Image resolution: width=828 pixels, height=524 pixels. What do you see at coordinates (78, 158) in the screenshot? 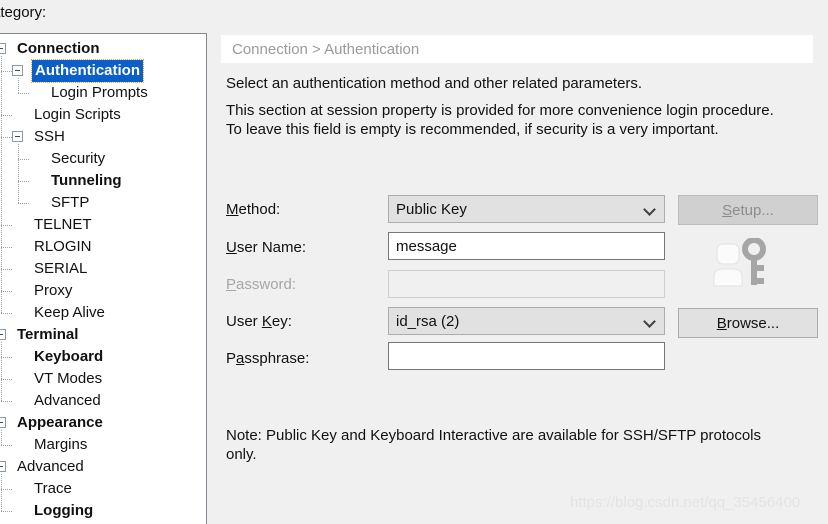
I see `tree-item-label: Security` at bounding box center [78, 158].